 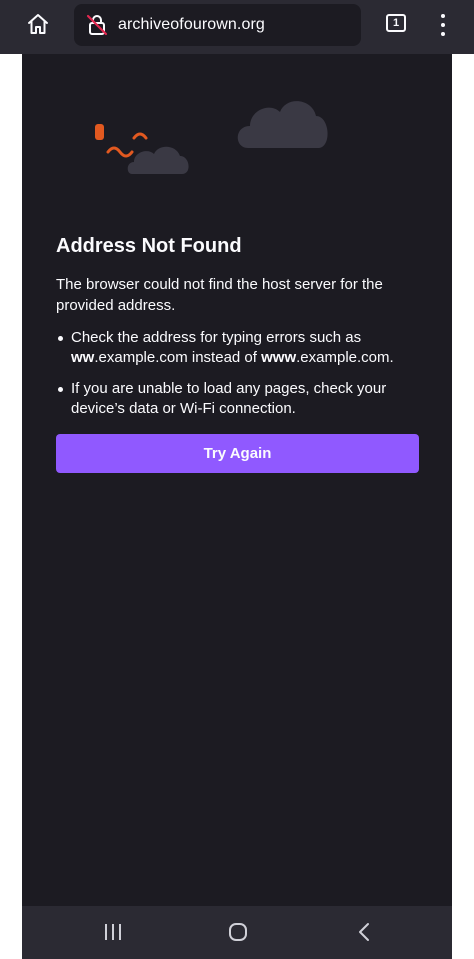 I want to click on home-icon, so click(x=38, y=24).